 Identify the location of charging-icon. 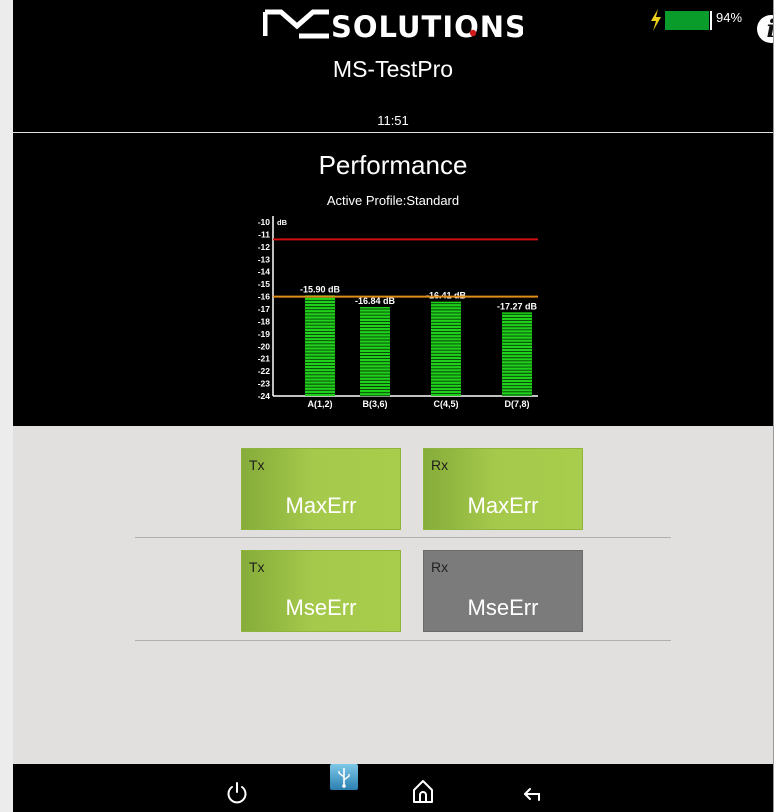
(656, 20).